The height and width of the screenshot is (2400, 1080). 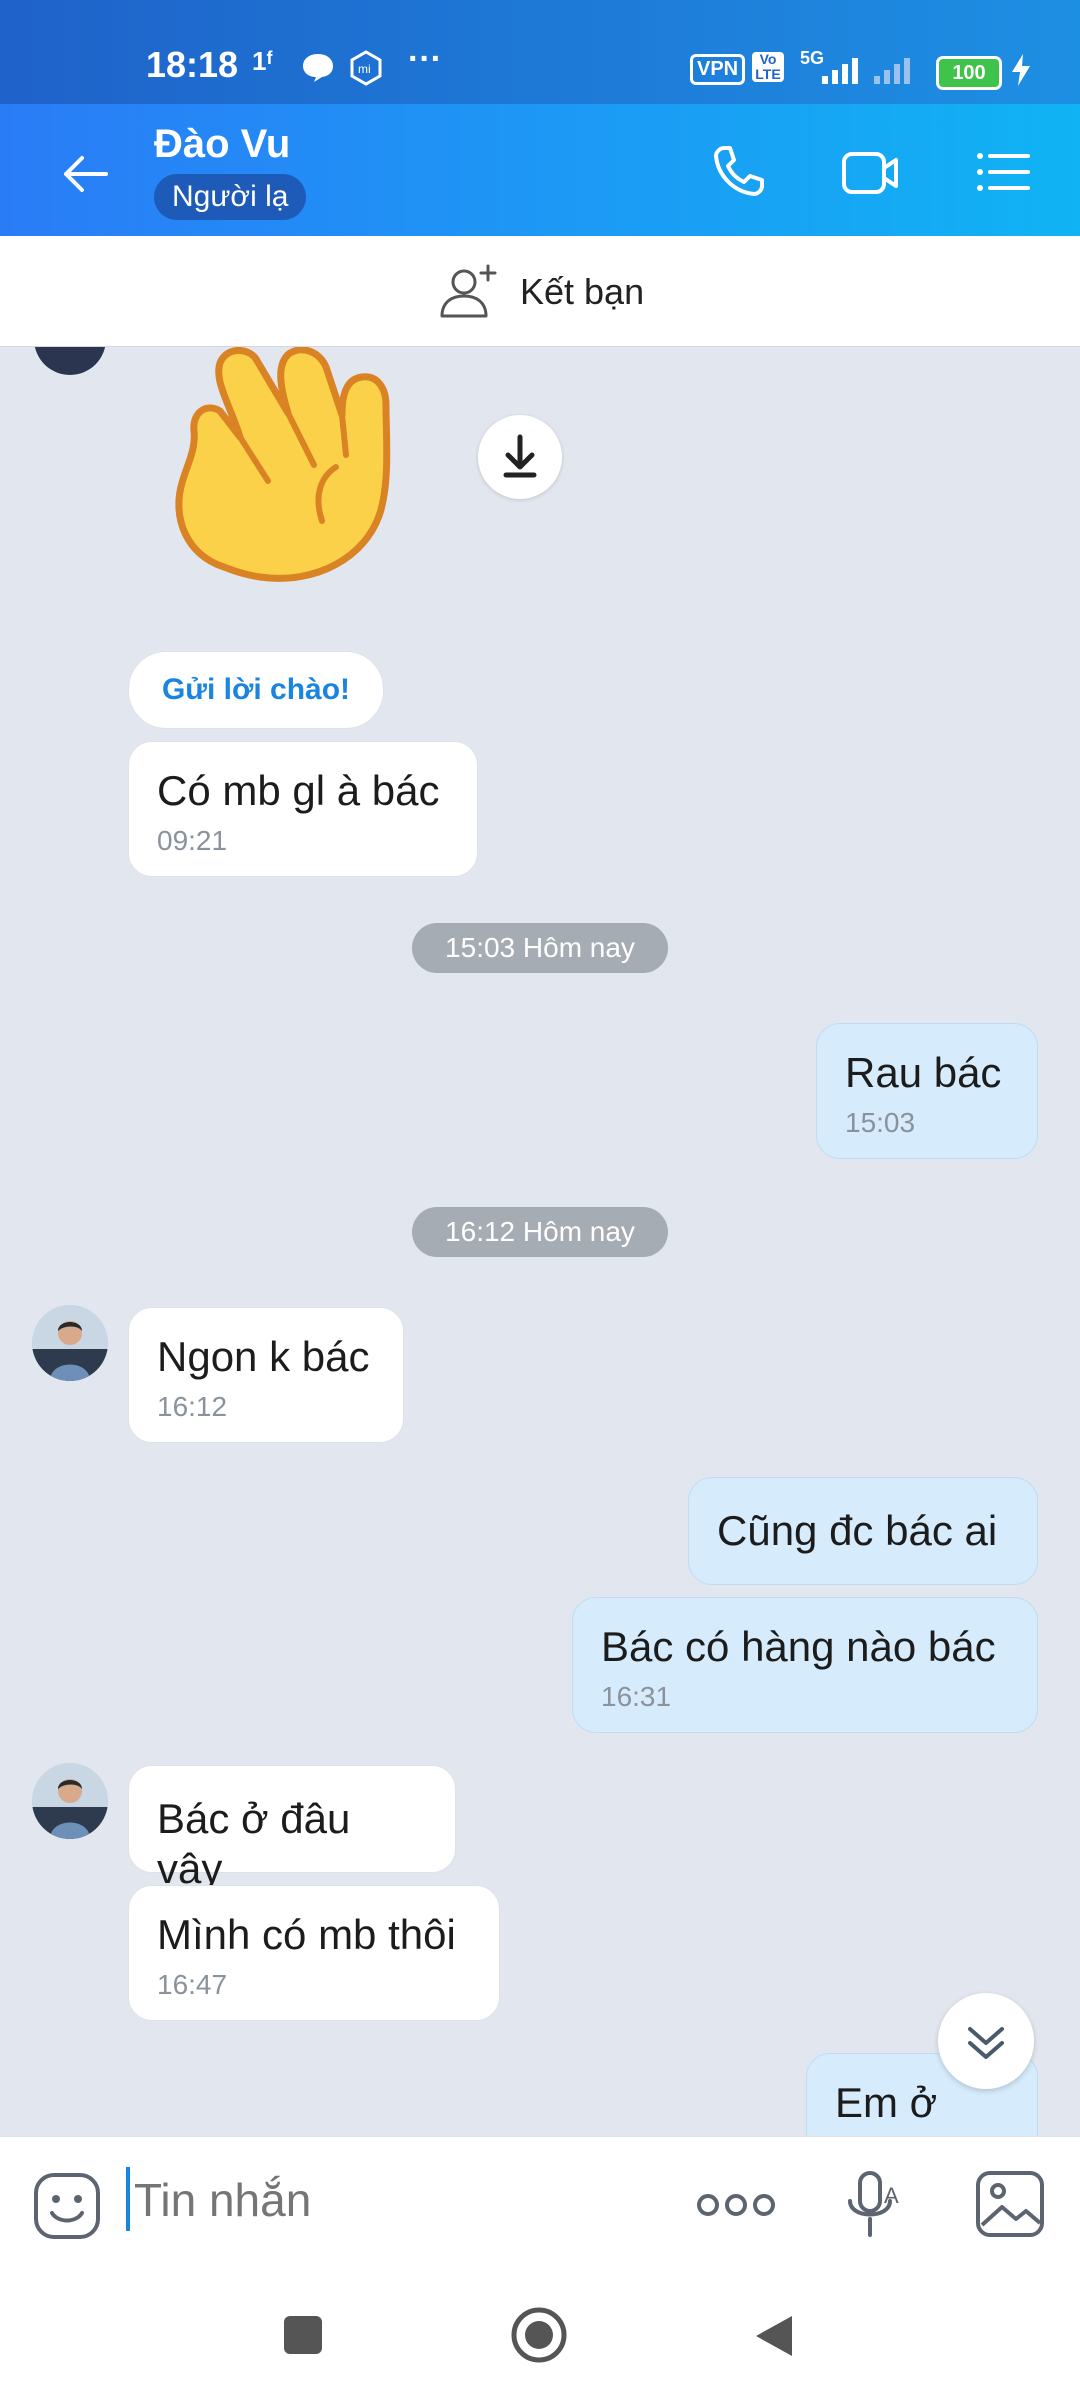 What do you see at coordinates (262, 61) in the screenshot?
I see `status-indicator: 1ᶠ` at bounding box center [262, 61].